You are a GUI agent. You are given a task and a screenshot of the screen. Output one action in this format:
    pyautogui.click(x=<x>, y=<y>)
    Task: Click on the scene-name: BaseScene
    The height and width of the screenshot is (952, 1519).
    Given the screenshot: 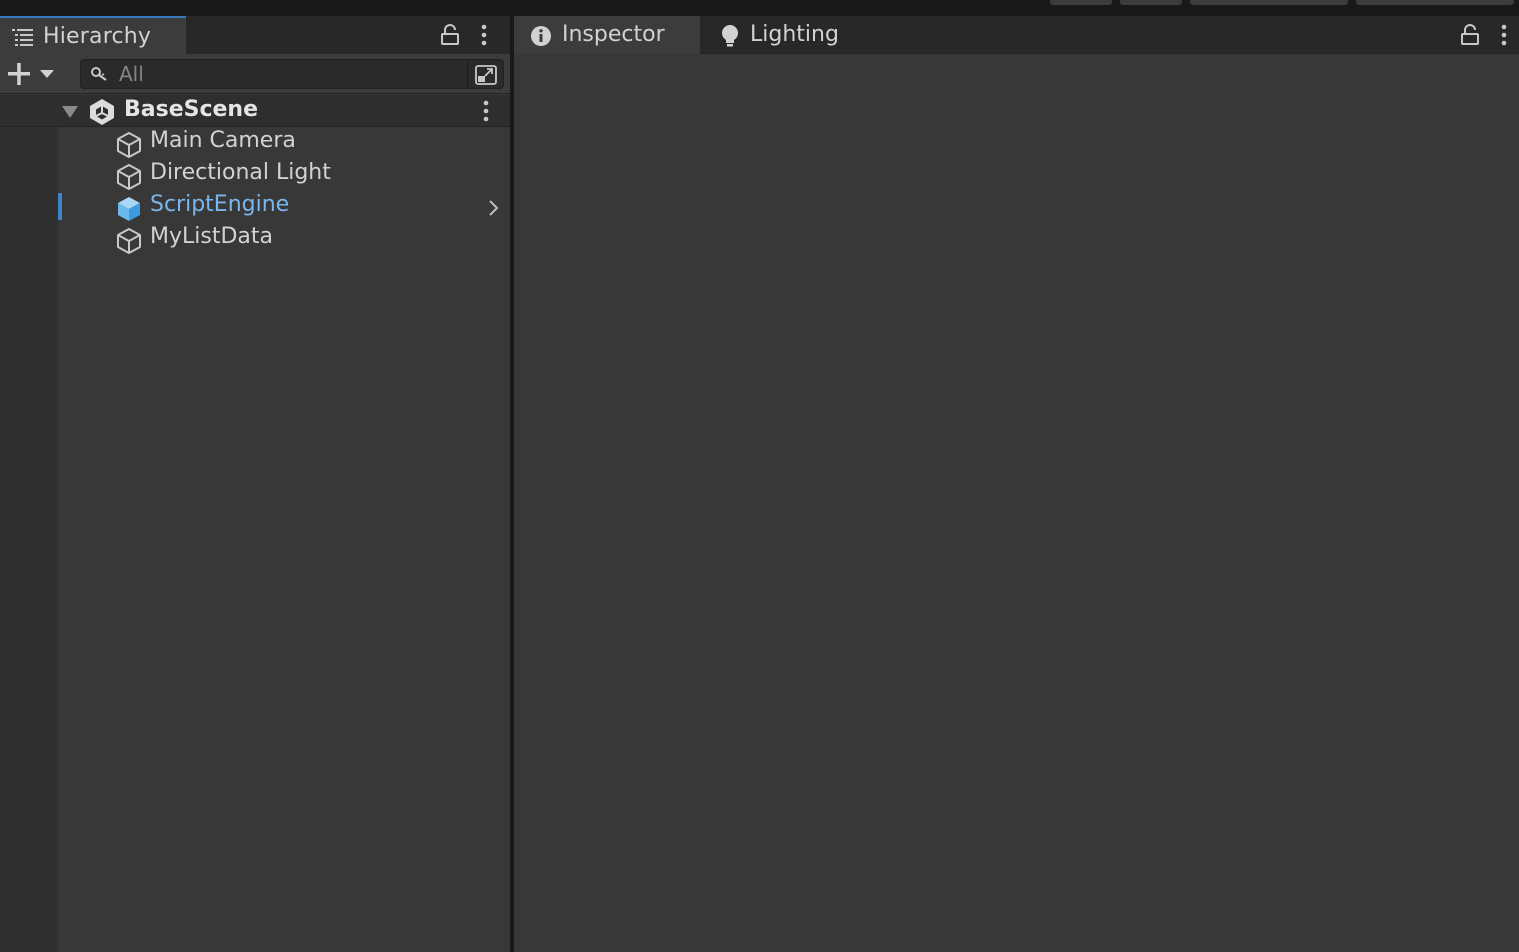 What is the action you would take?
    pyautogui.click(x=191, y=109)
    